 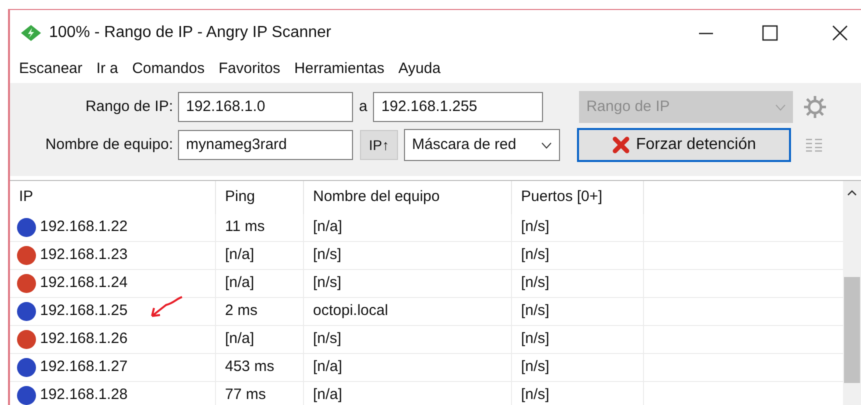 What do you see at coordinates (770, 33) in the screenshot?
I see `maximize-icon` at bounding box center [770, 33].